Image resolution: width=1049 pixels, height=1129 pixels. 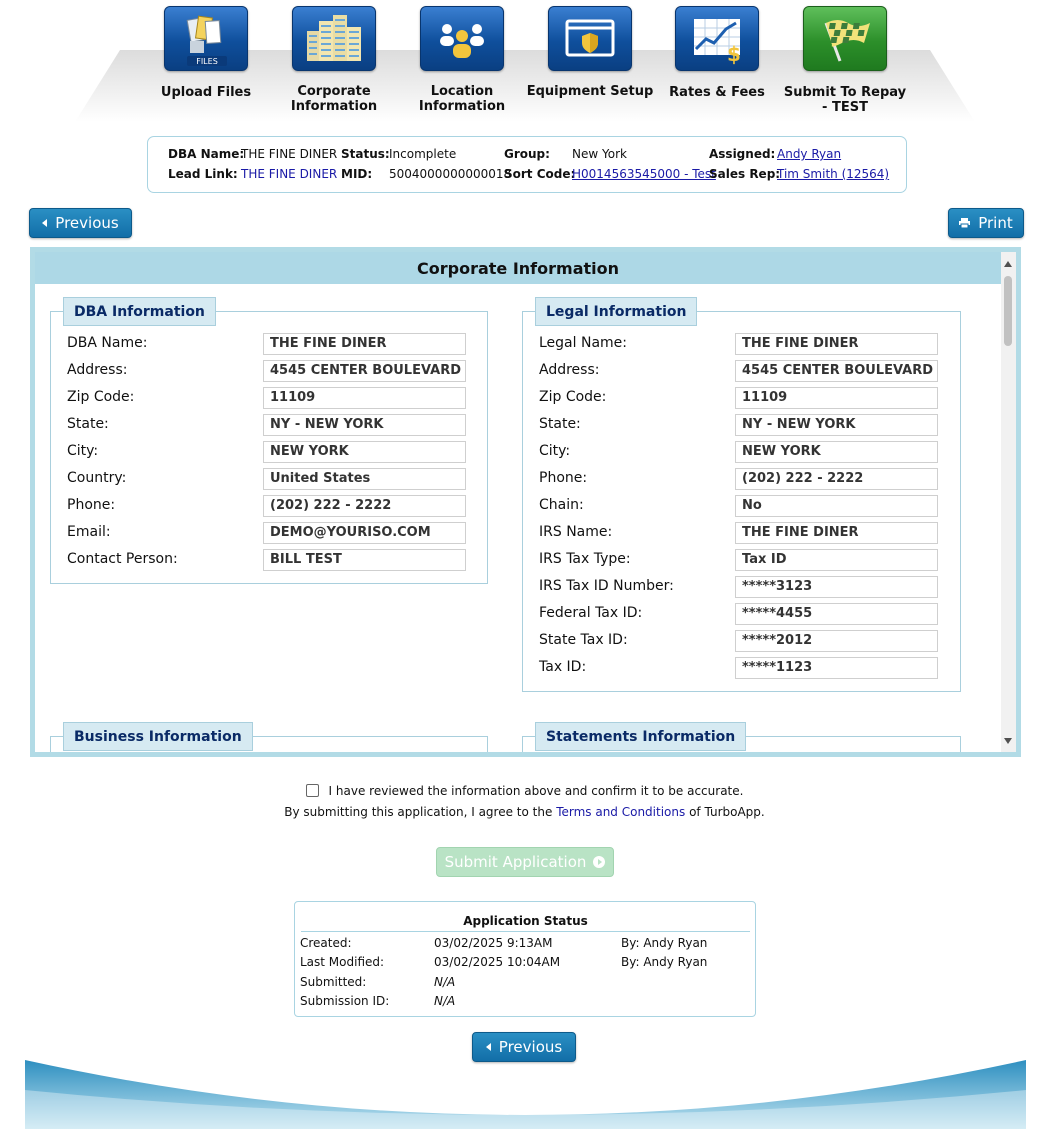 I want to click on dba-name-label: DBA Name:, so click(x=206, y=154).